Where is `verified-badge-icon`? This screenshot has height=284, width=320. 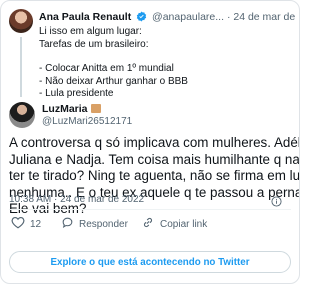 verified-badge-icon is located at coordinates (141, 18).